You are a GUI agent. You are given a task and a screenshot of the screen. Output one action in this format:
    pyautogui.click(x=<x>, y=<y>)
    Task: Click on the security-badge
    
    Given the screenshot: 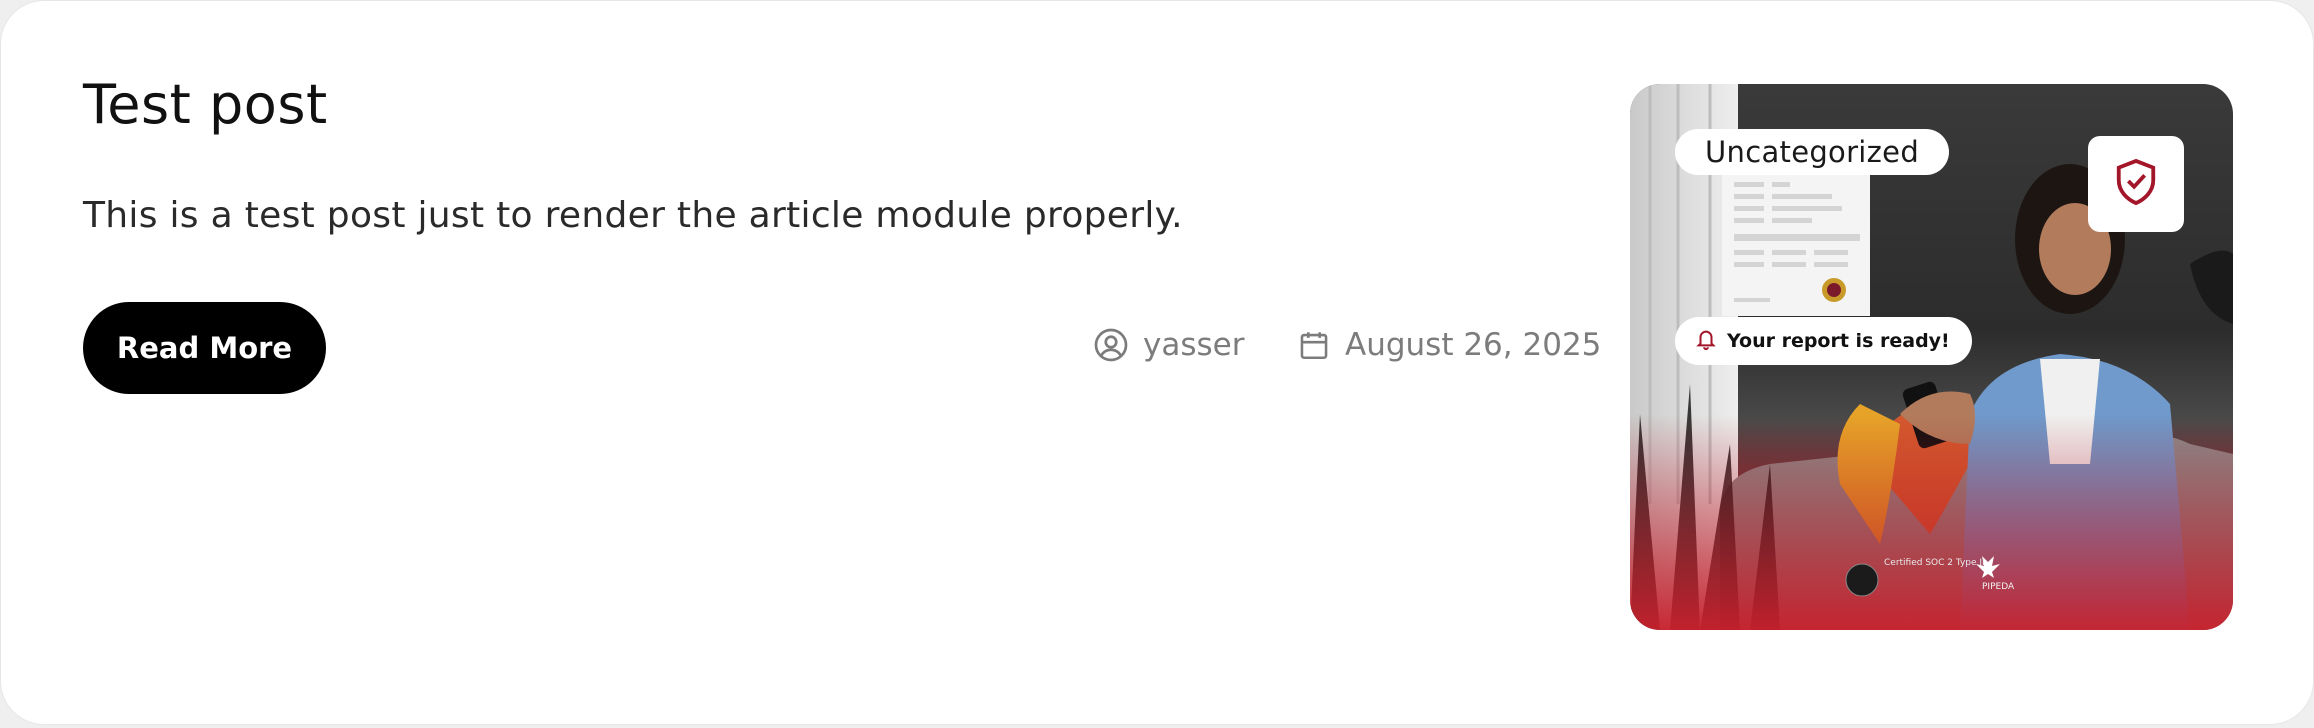 What is the action you would take?
    pyautogui.click(x=2136, y=184)
    